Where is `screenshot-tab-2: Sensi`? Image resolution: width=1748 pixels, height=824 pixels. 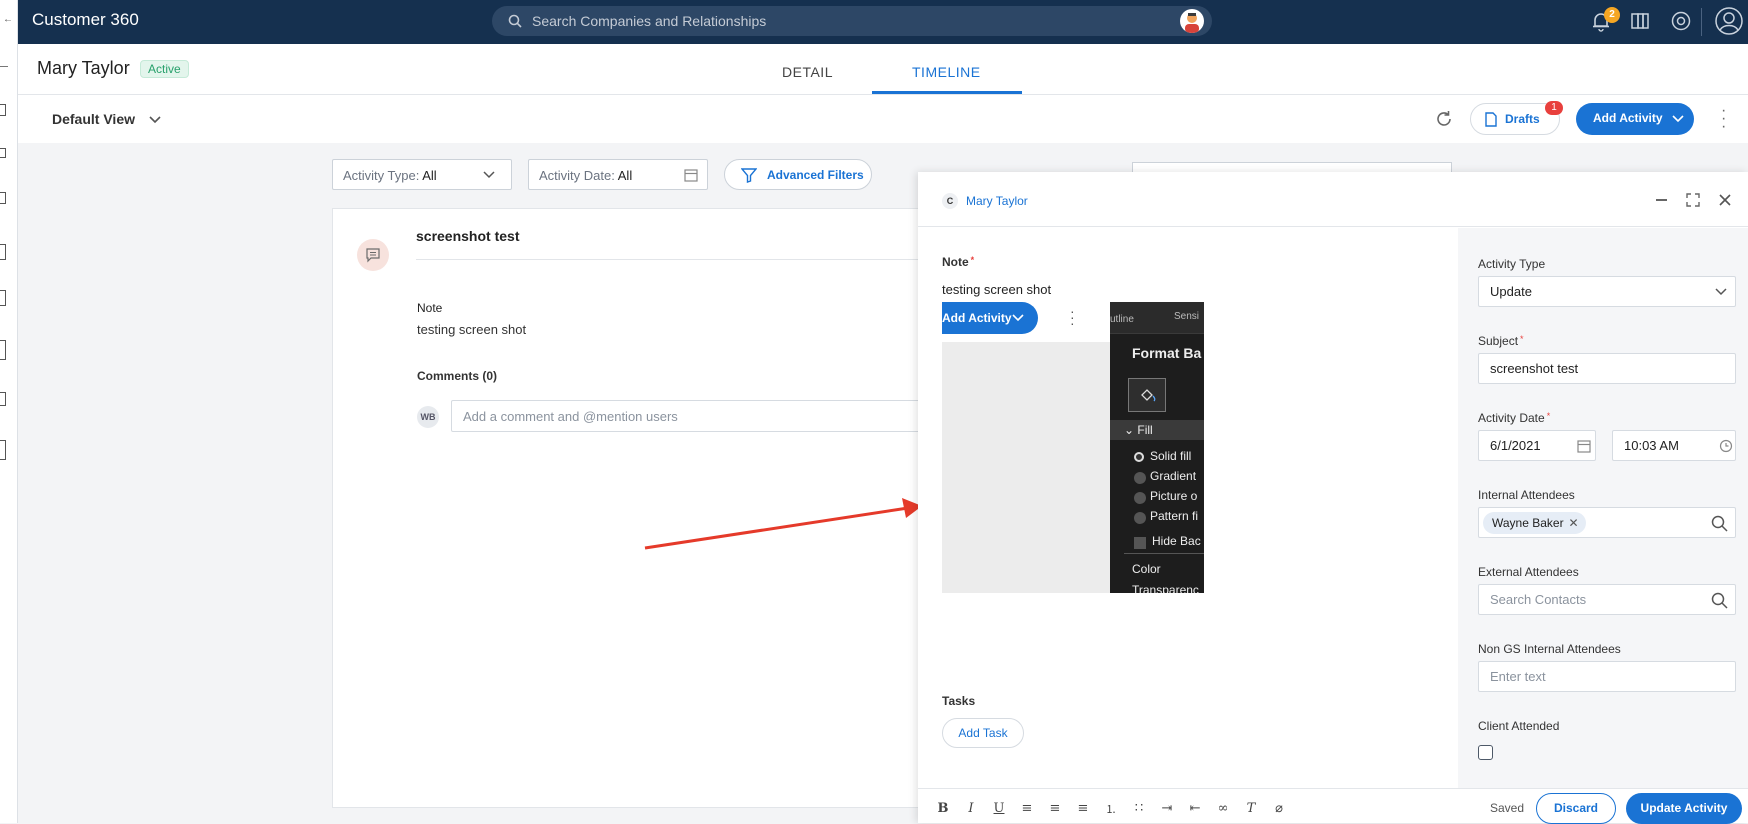 screenshot-tab-2: Sensi is located at coordinates (1187, 316).